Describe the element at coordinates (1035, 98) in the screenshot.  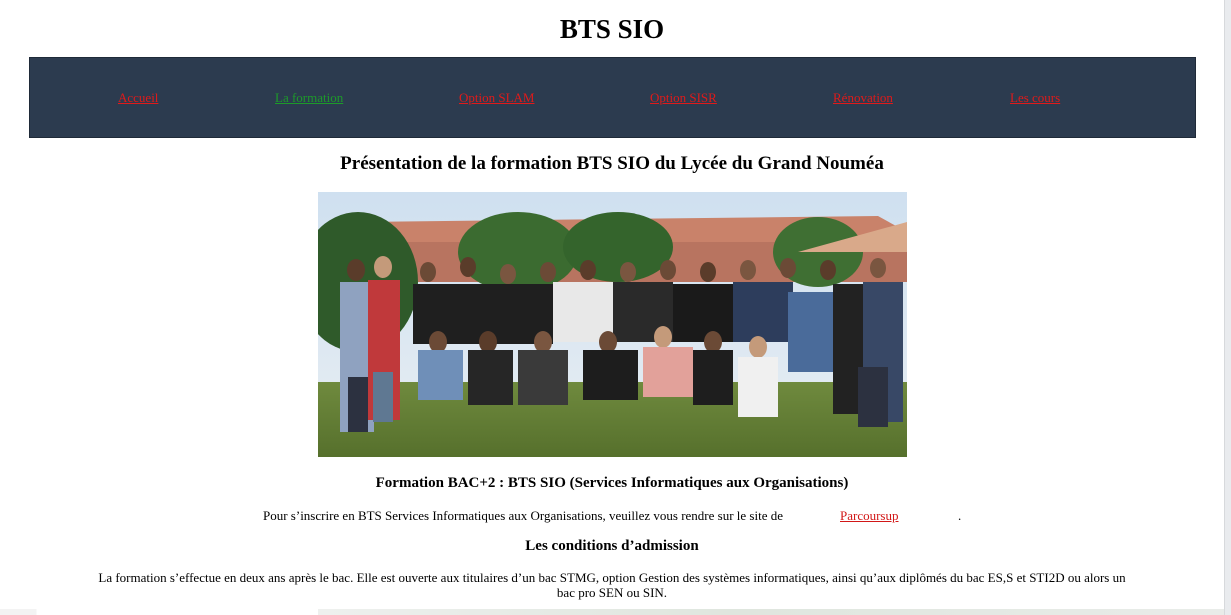
I see `nav-link-les-cours: Les cours` at that location.